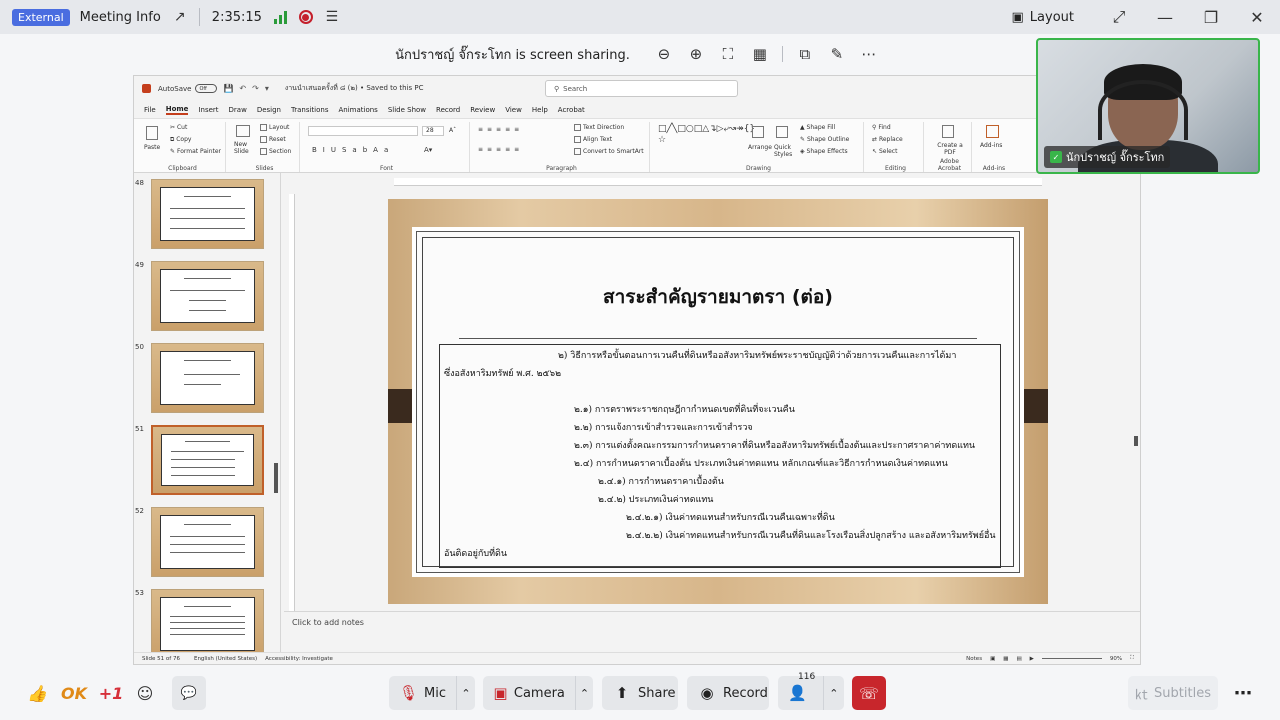 The image size is (1280, 720). I want to click on annotate-icon: ✎, so click(837, 54).